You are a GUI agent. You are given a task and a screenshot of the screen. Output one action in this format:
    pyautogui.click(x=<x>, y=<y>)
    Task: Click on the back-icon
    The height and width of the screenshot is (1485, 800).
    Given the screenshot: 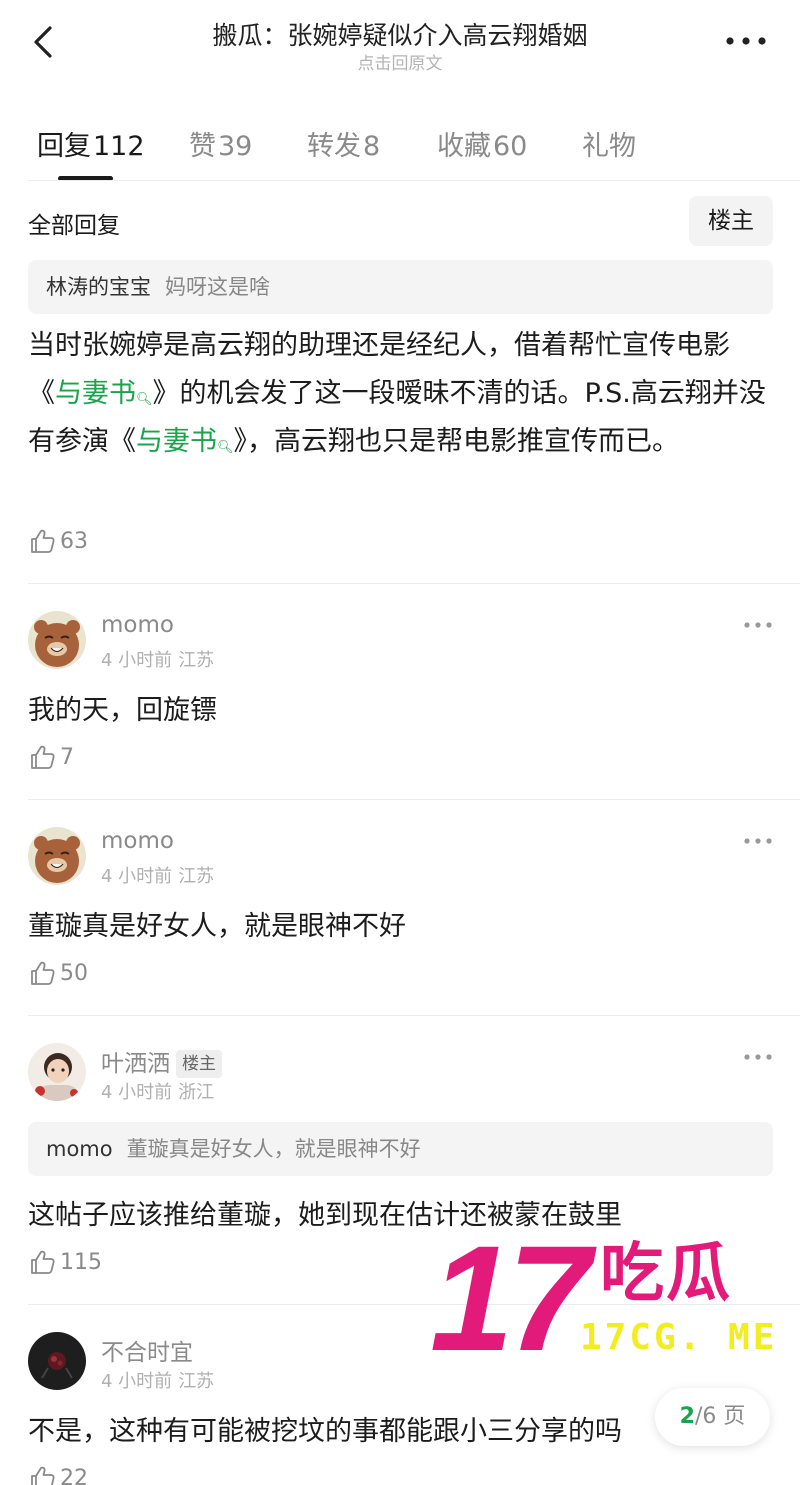 What is the action you would take?
    pyautogui.click(x=44, y=42)
    